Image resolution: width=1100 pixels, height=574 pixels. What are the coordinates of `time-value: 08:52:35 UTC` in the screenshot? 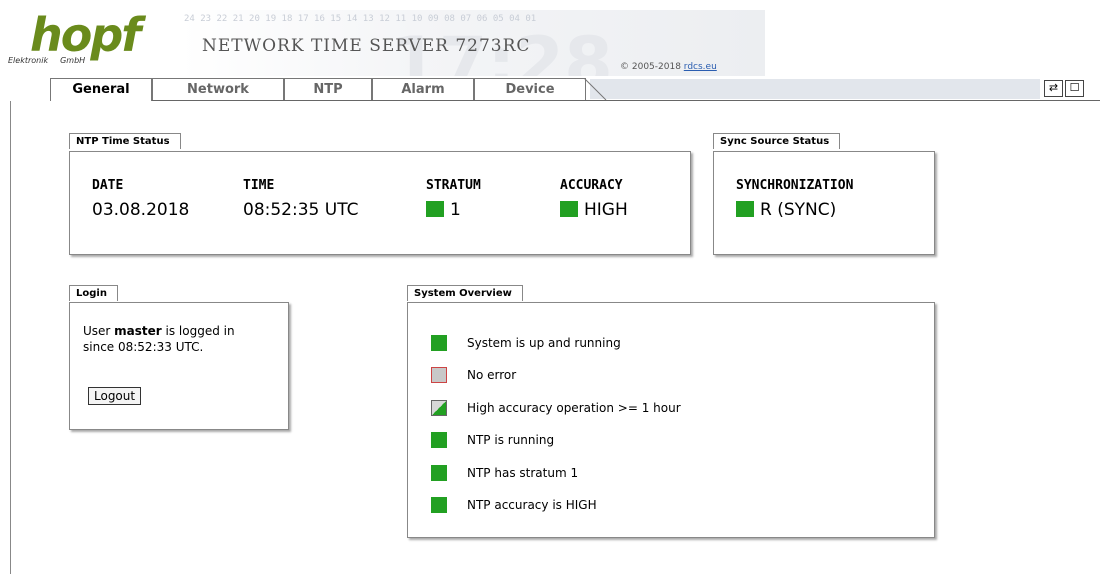 It's located at (301, 210).